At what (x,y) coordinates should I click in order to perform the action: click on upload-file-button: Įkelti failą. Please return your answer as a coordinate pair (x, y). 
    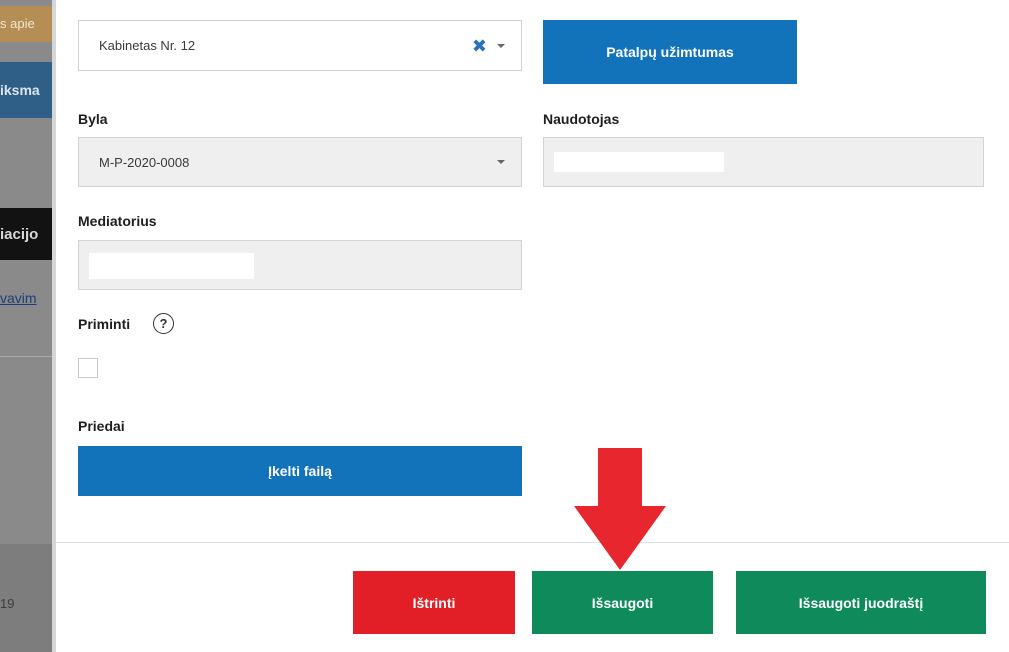
    Looking at the image, I should click on (300, 471).